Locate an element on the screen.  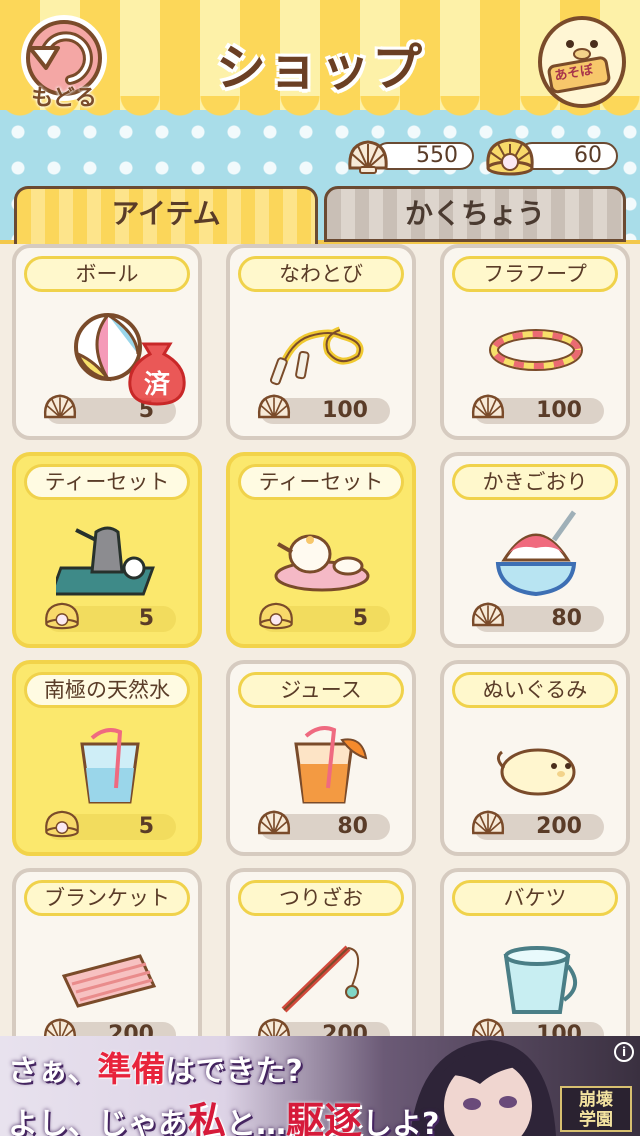
water-glass-icon is located at coordinates (108, 763).